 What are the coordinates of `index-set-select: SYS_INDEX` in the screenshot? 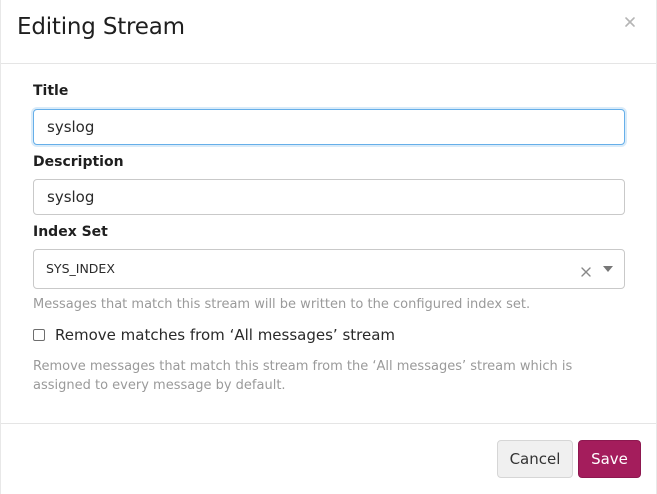 It's located at (329, 269).